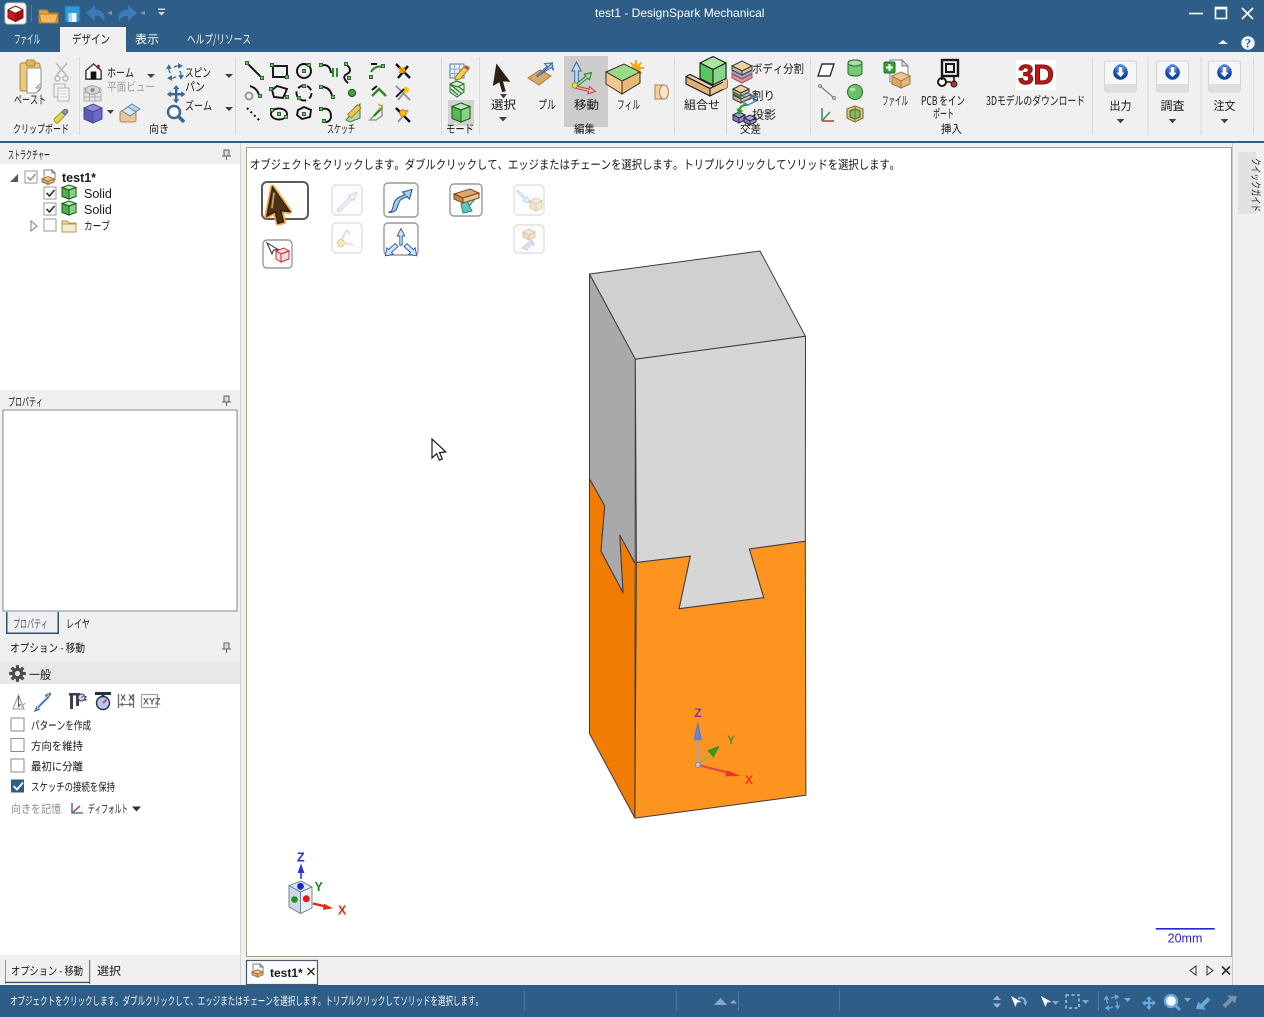 The image size is (1264, 1017). What do you see at coordinates (127, 698) in the screenshot?
I see `svg-text: X X` at bounding box center [127, 698].